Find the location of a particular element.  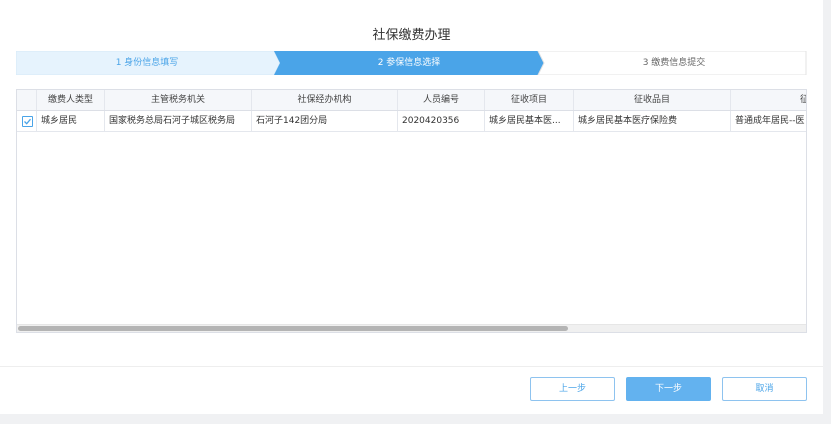

cancel-button: 取消 is located at coordinates (764, 389).